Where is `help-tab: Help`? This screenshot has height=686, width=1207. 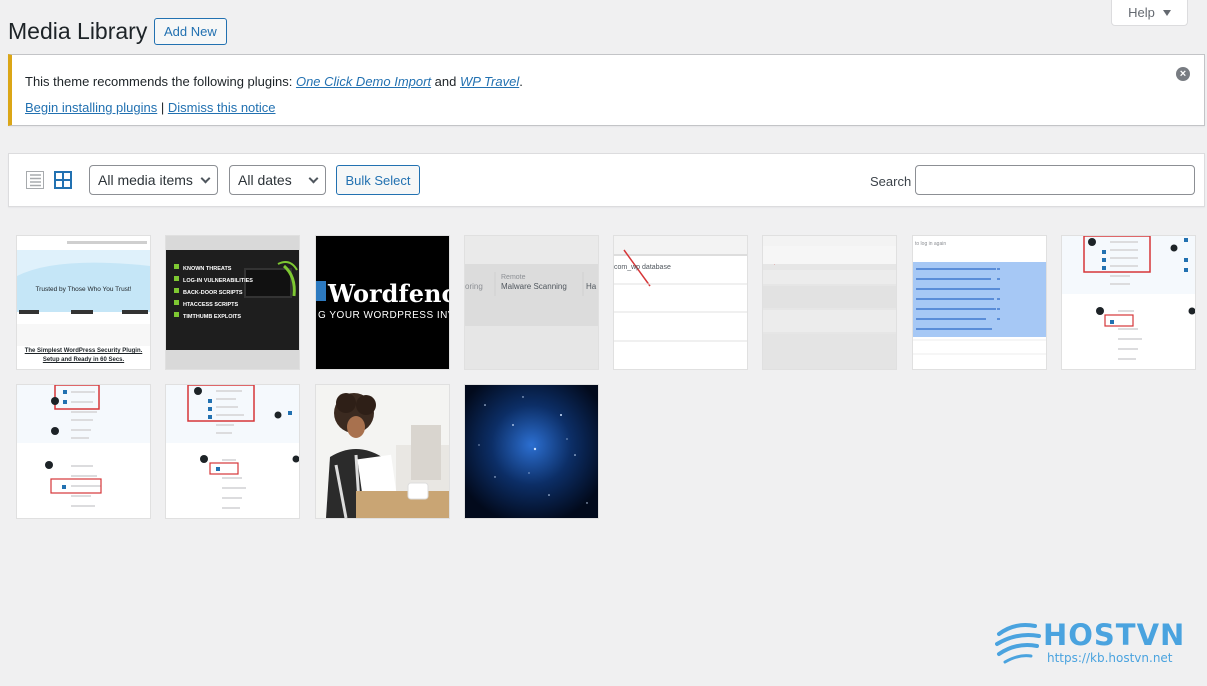
help-tab: Help is located at coordinates (1149, 13).